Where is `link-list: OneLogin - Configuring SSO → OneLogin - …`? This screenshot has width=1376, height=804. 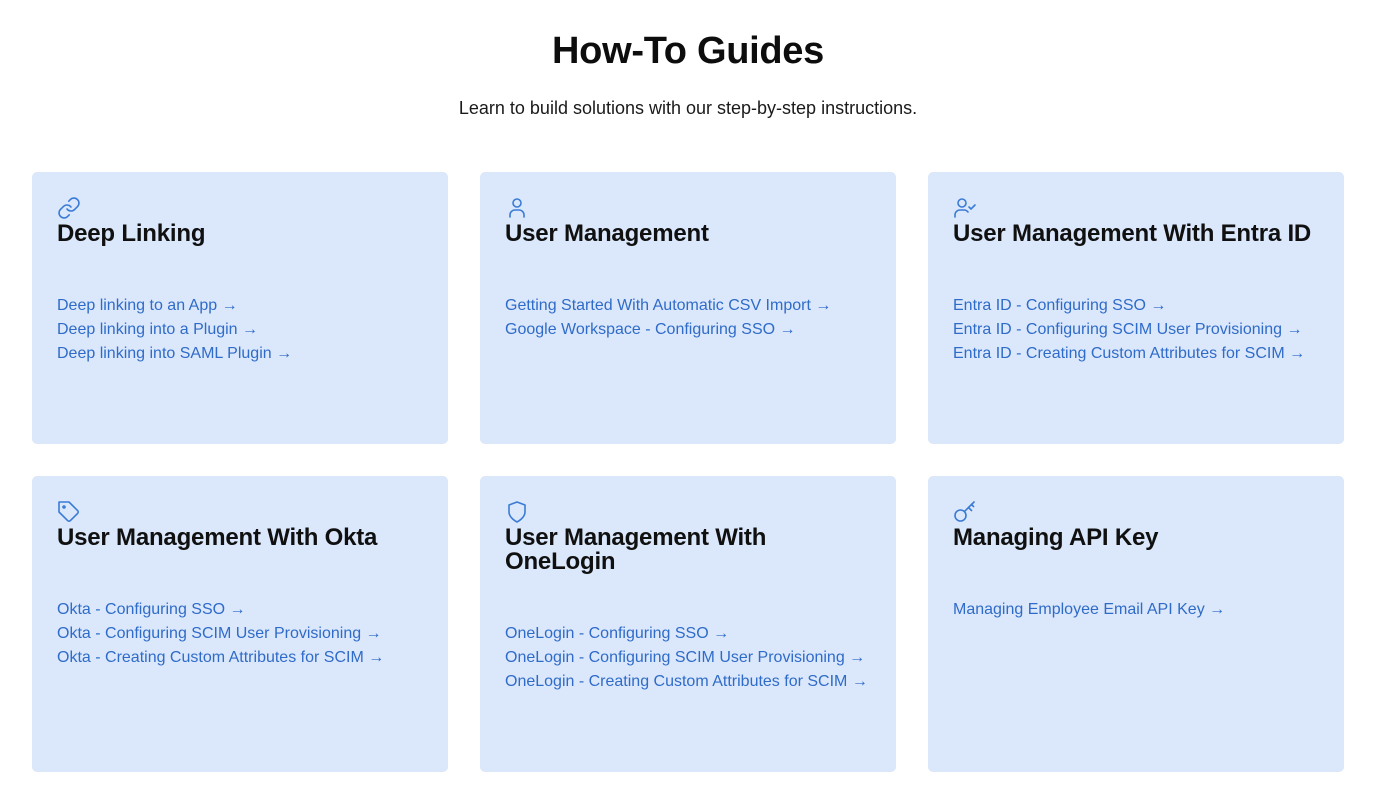
link-list: OneLogin - Configuring SSO → OneLogin - … is located at coordinates (688, 658).